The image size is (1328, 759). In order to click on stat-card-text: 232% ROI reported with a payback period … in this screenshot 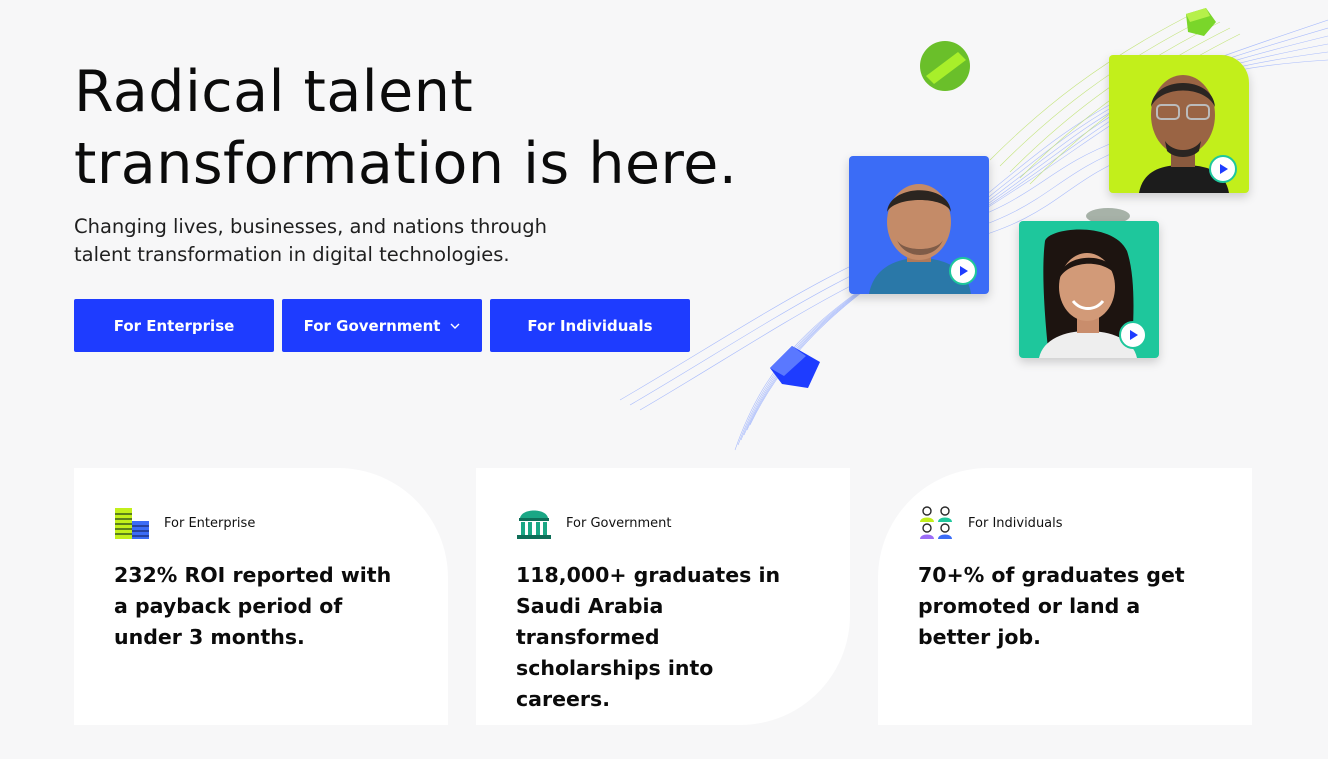, I will do `click(253, 606)`.